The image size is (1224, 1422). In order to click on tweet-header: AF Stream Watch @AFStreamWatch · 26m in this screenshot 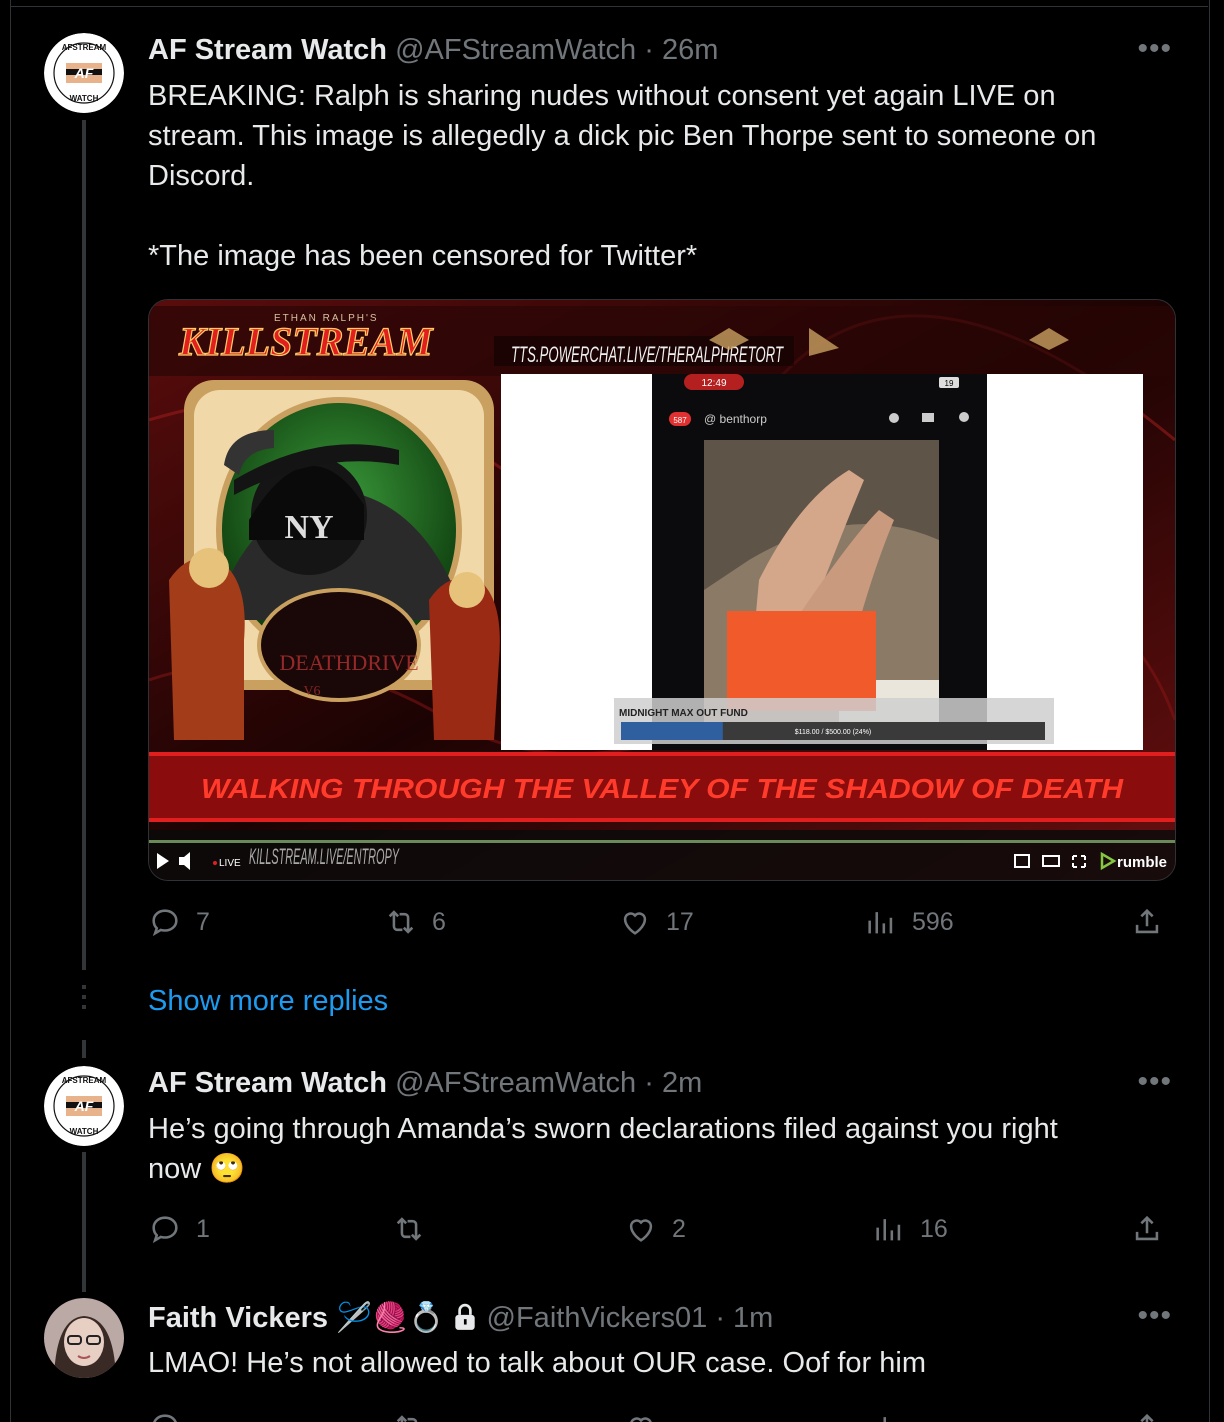, I will do `click(433, 50)`.